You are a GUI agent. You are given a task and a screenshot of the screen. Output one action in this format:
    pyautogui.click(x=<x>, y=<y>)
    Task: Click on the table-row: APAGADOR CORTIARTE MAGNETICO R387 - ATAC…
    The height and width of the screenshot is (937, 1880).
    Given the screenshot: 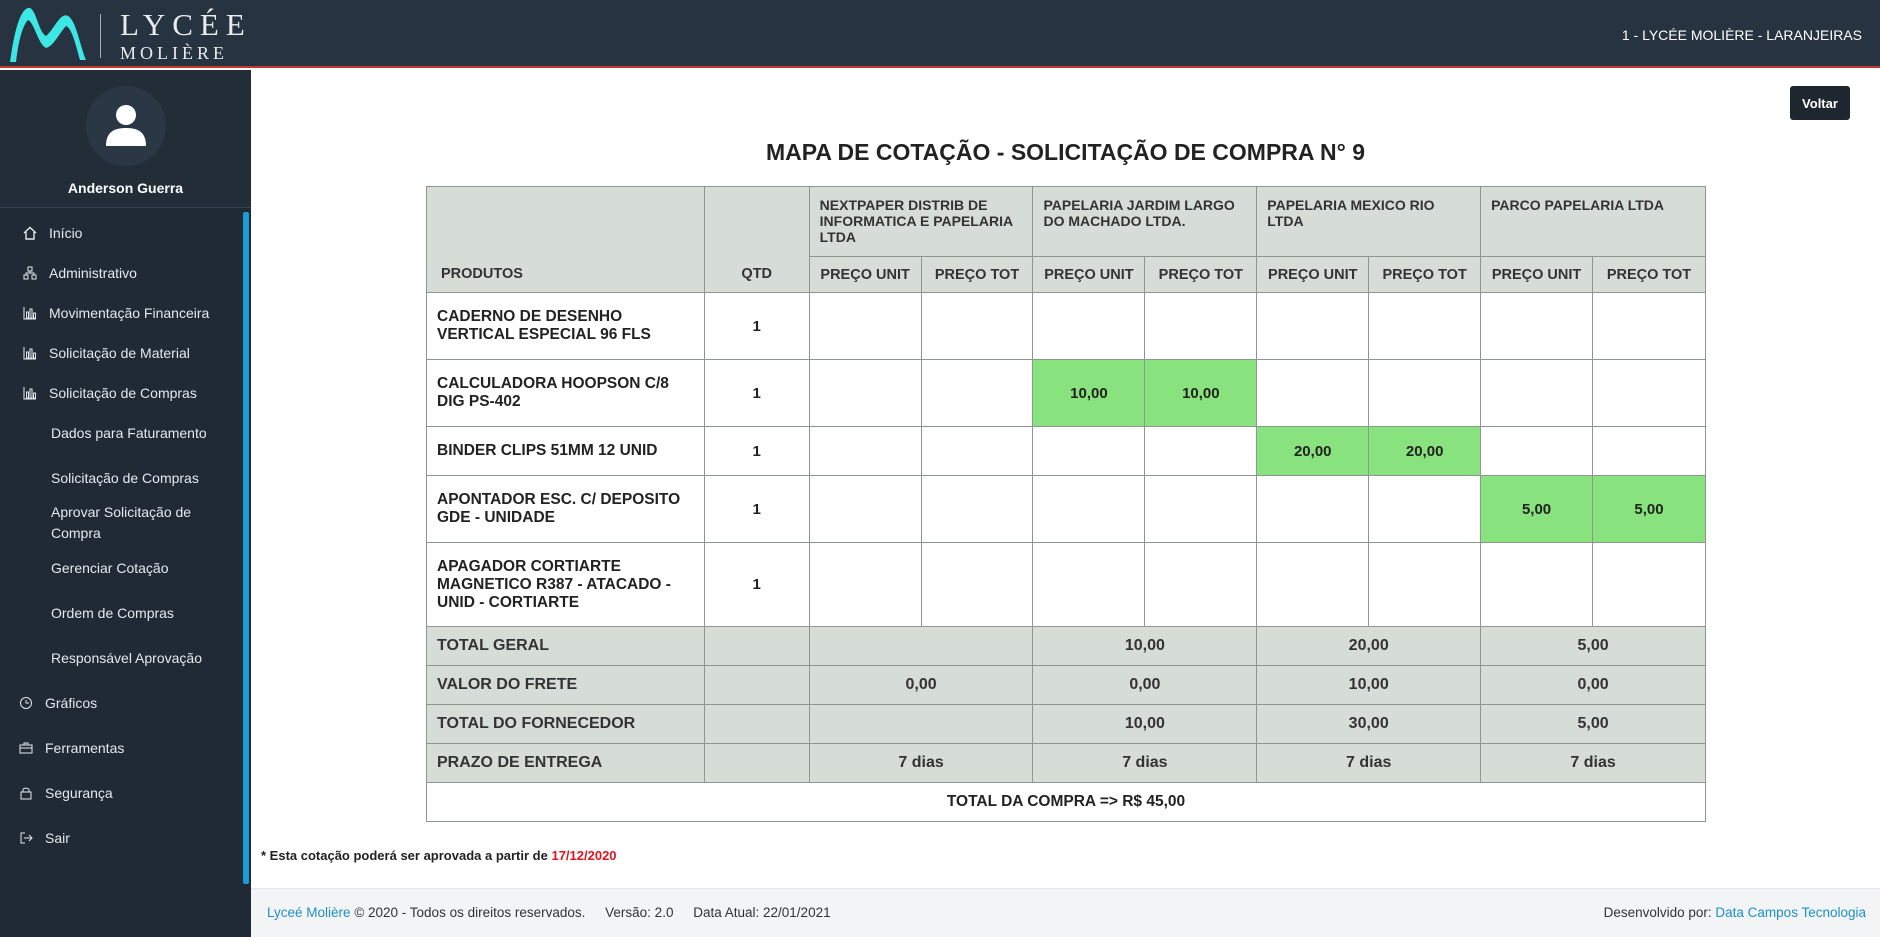 What is the action you would take?
    pyautogui.click(x=1066, y=584)
    